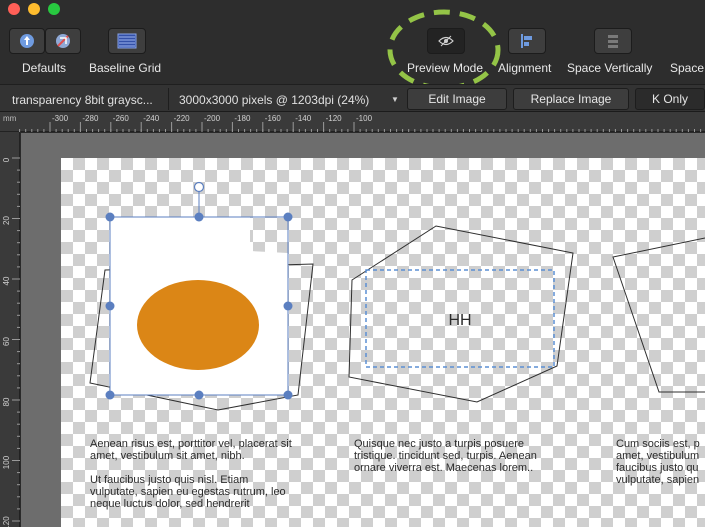  Describe the element at coordinates (110, 217) in the screenshot. I see `resize-handle-top-left` at that location.